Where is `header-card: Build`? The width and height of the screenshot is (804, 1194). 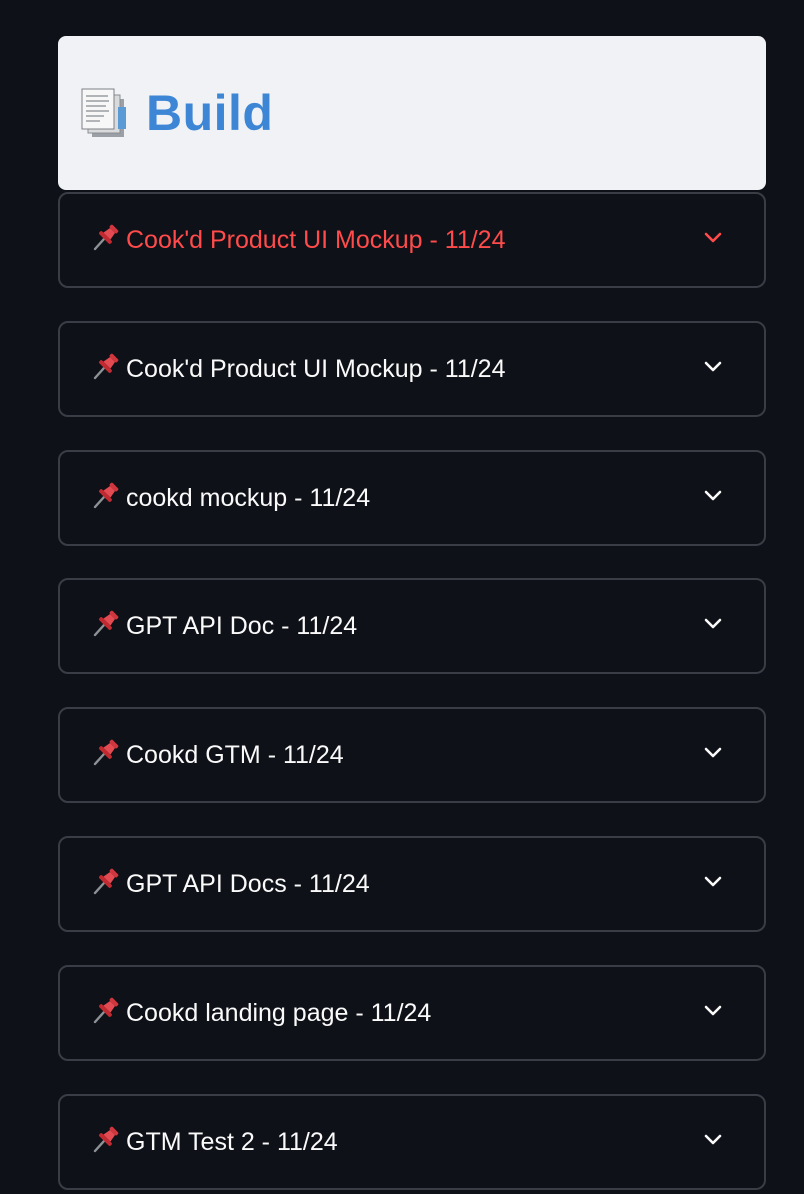 header-card: Build is located at coordinates (412, 113).